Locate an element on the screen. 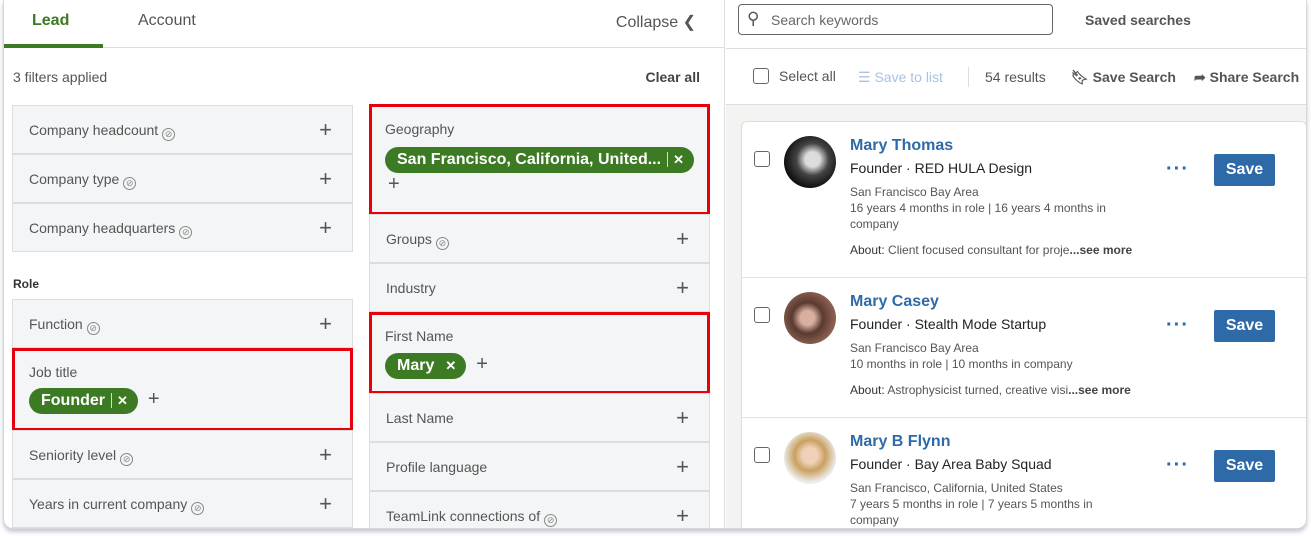  pill-label: Mary is located at coordinates (416, 365).